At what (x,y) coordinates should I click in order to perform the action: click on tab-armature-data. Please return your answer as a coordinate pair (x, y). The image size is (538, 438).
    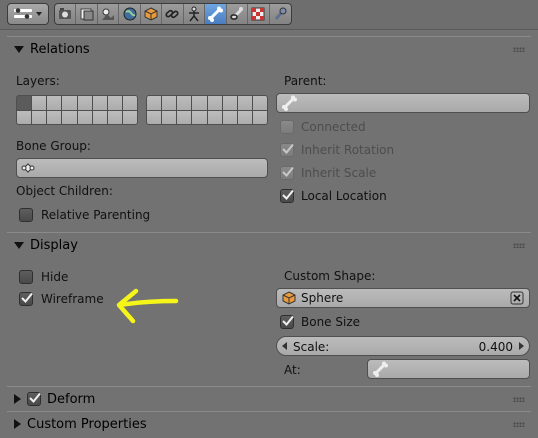
    Looking at the image, I should click on (195, 14).